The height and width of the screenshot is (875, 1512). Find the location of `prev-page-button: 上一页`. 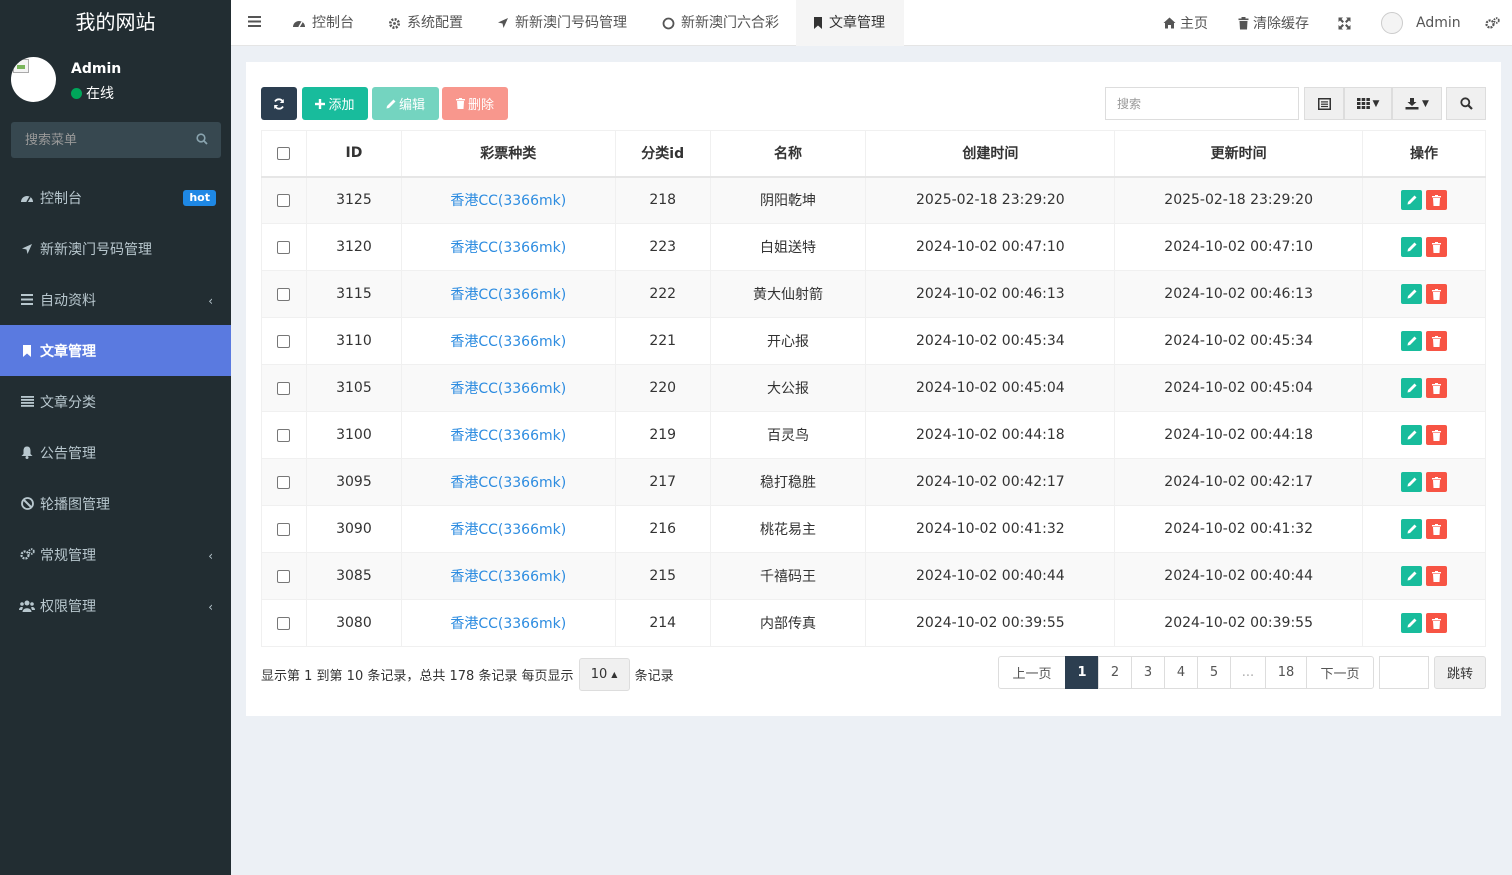

prev-page-button: 上一页 is located at coordinates (1032, 672).